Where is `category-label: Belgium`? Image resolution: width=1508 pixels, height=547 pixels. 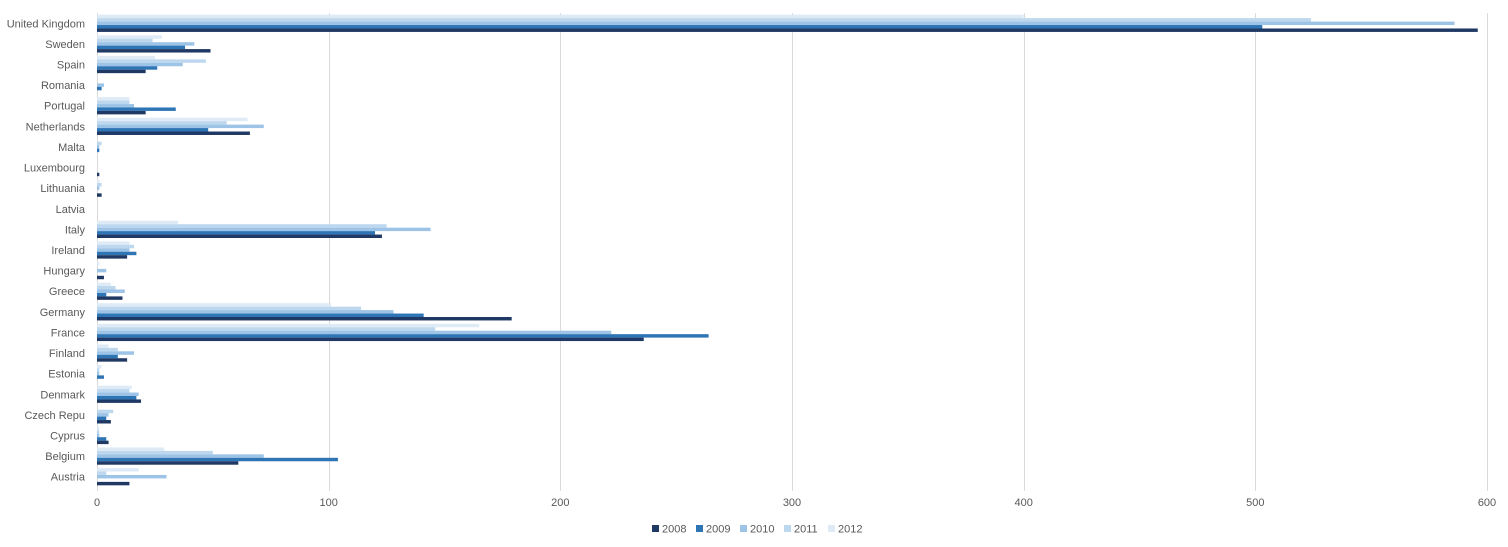
category-label: Belgium is located at coordinates (65, 457).